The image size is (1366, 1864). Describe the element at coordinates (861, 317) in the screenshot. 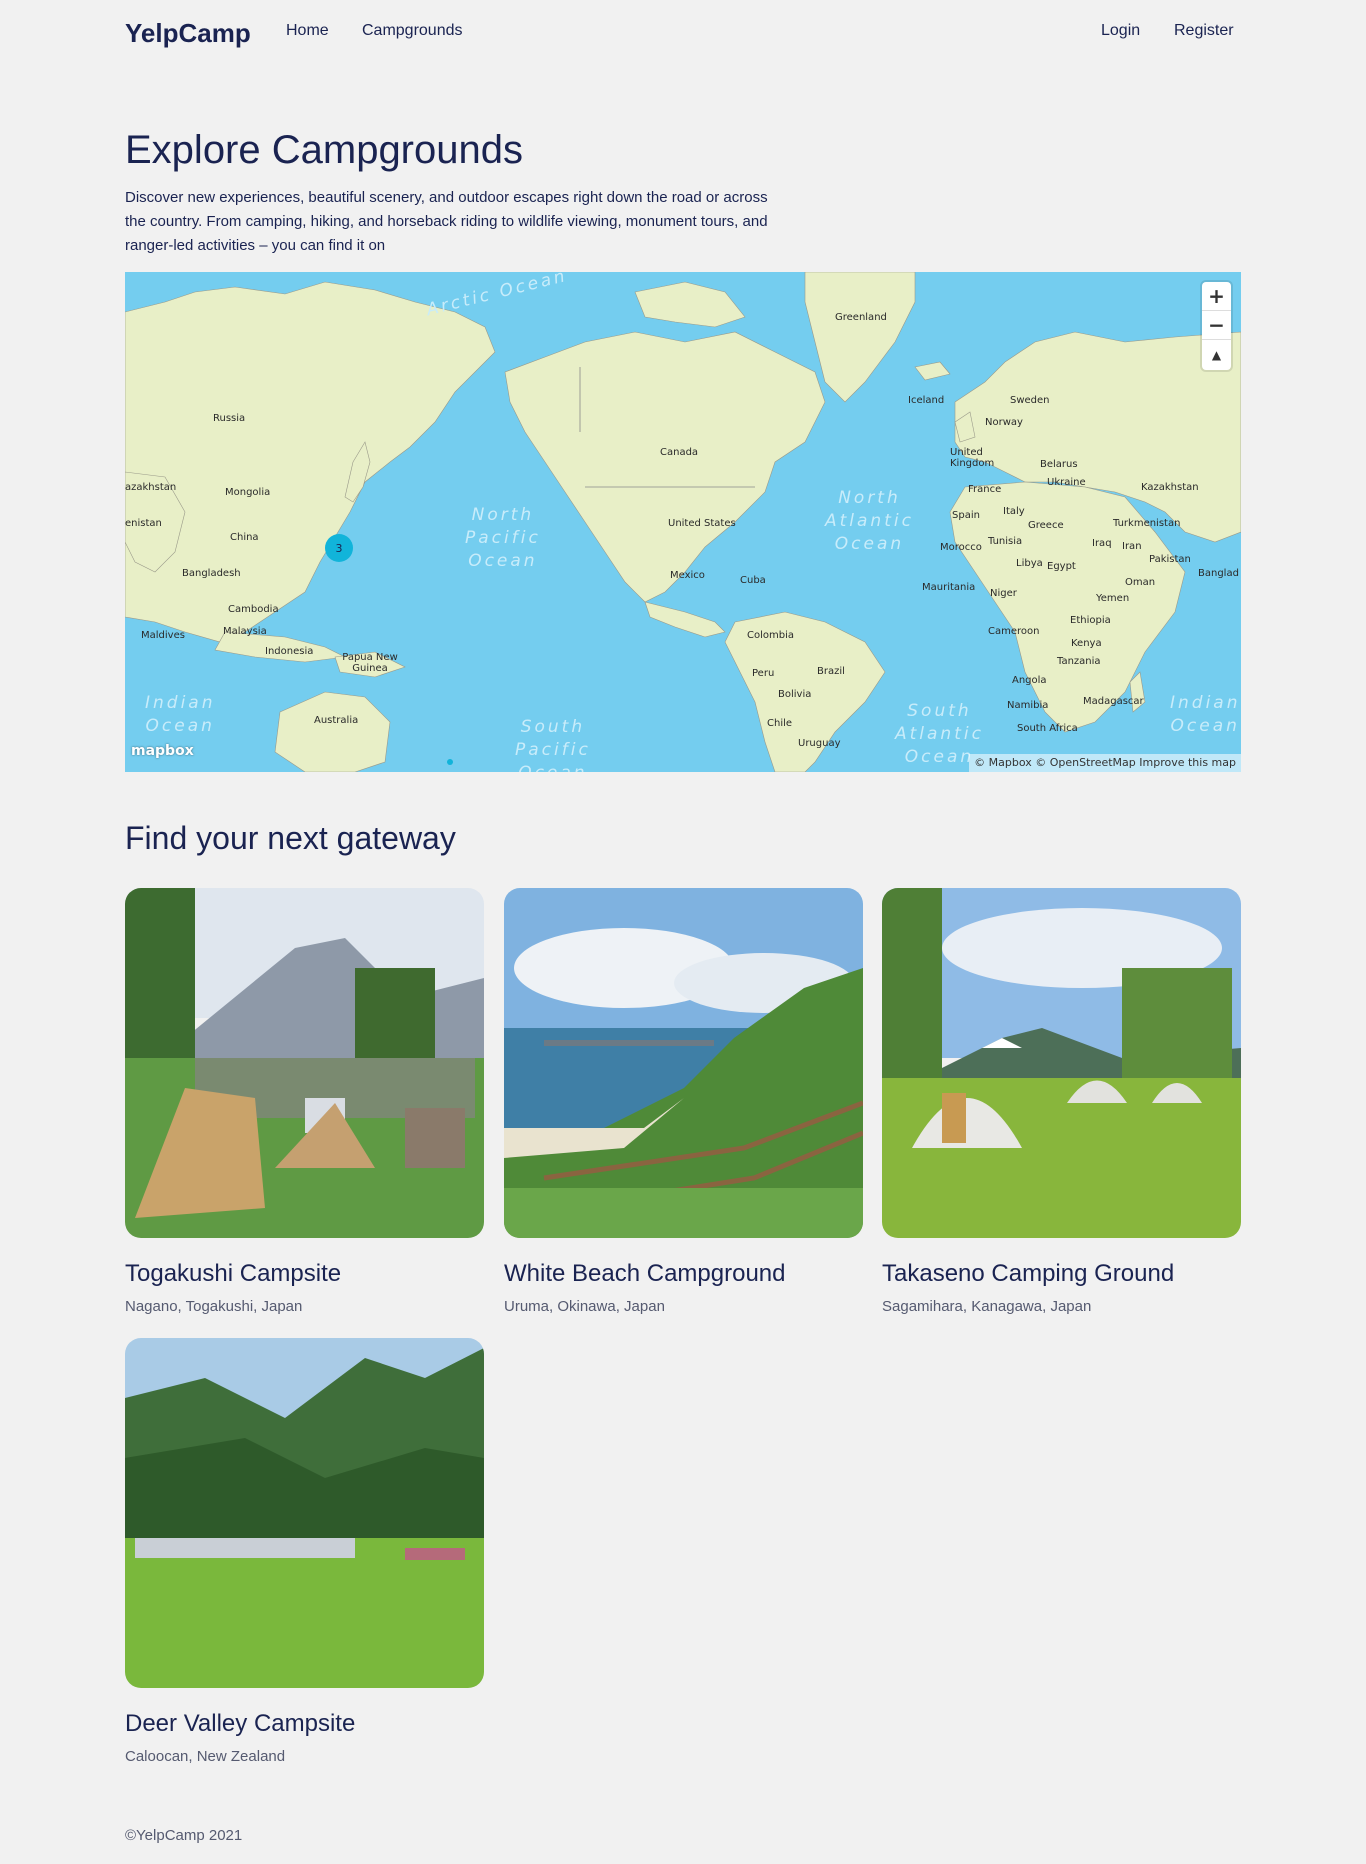

I see `country-label: Greenland` at that location.